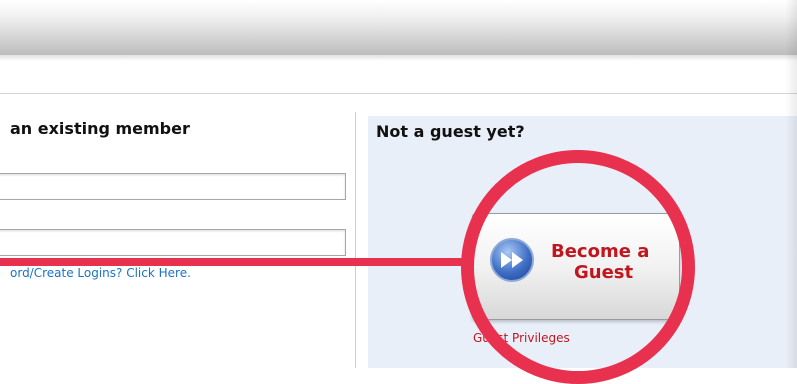 The width and height of the screenshot is (797, 384). Describe the element at coordinates (398, 27) in the screenshot. I see `window-titlebar` at that location.